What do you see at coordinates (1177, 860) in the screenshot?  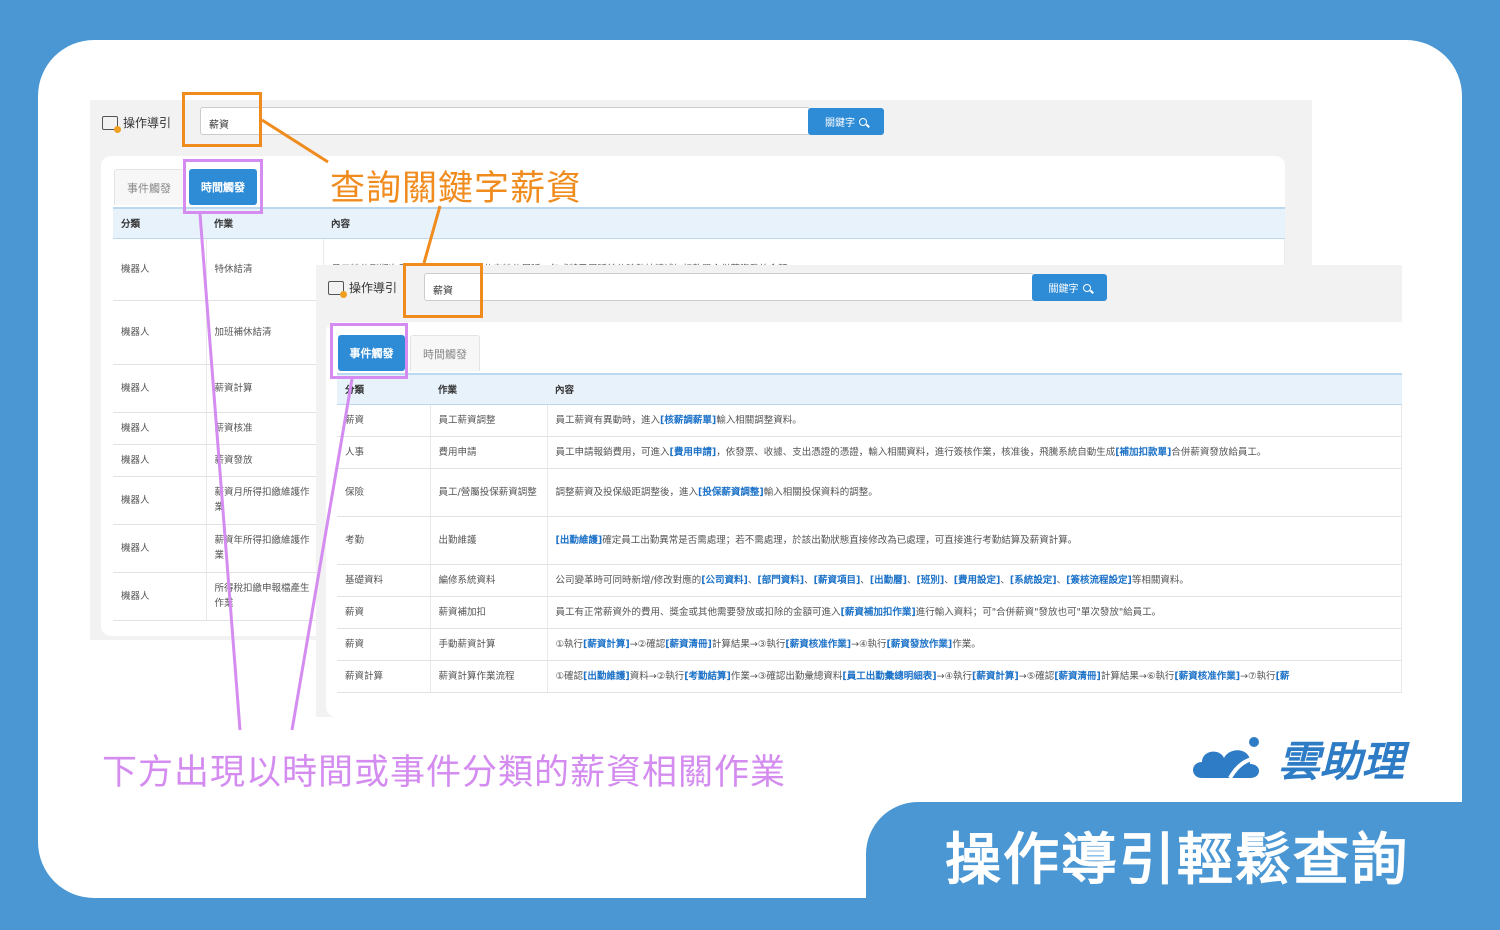 I see `footer-title: 操作導引輕鬆查詢` at bounding box center [1177, 860].